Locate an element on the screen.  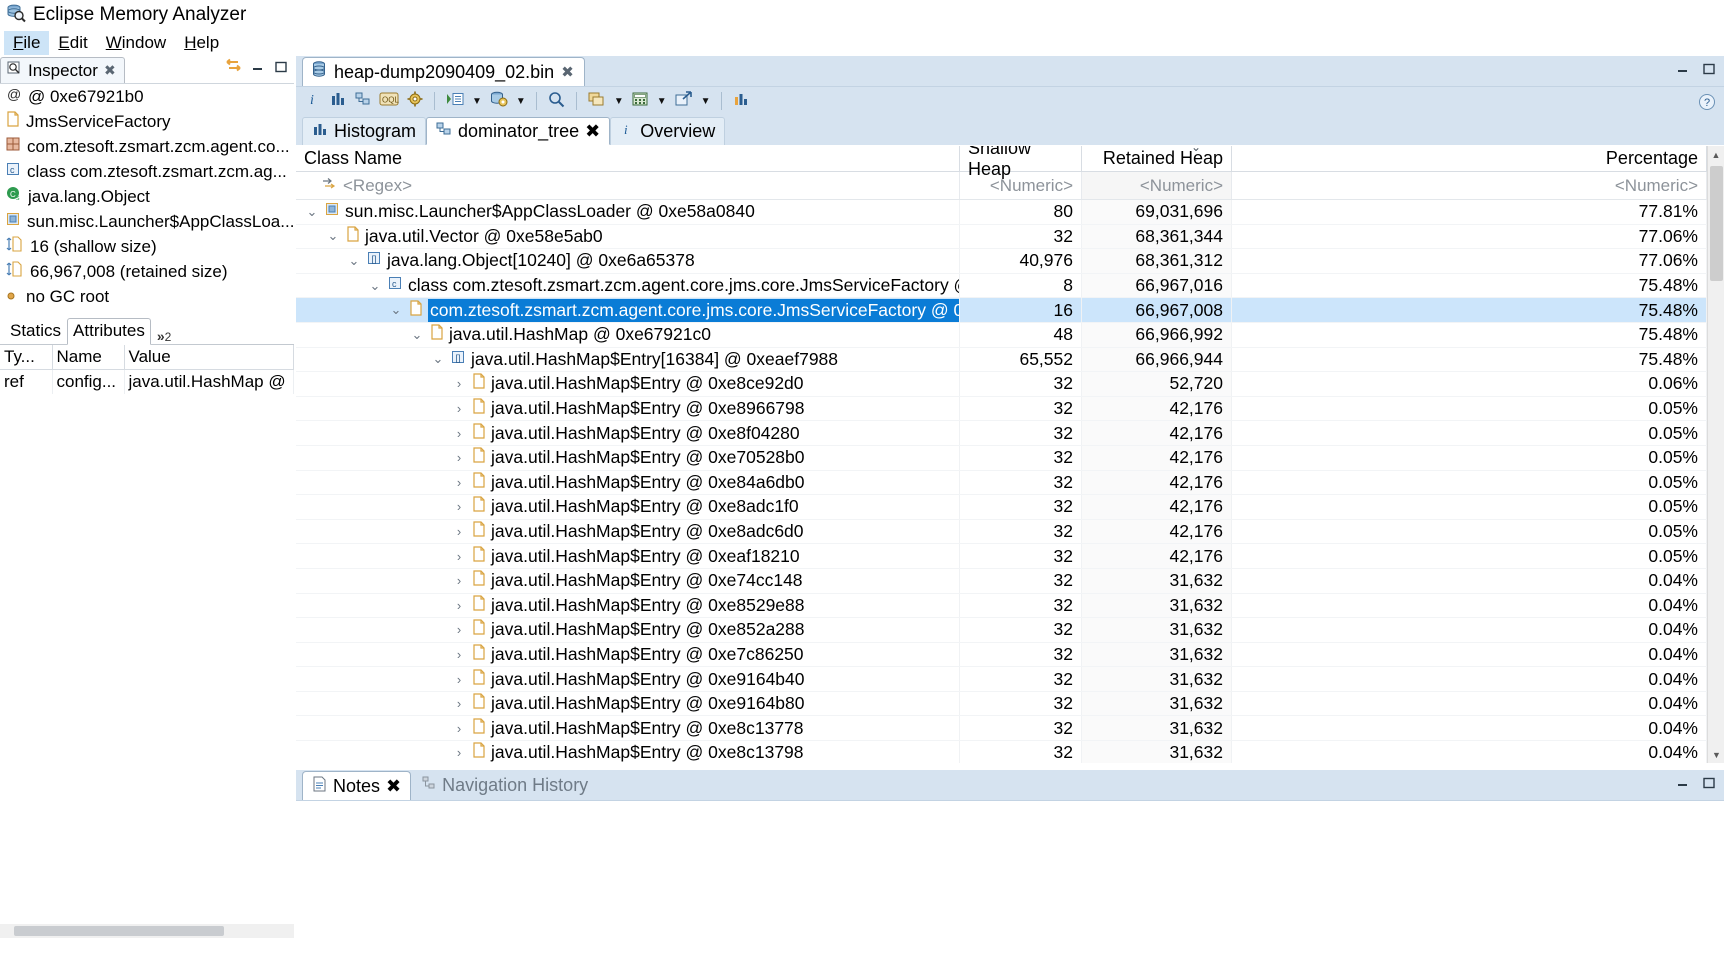
oql-icon: OQL is located at coordinates (389, 101).